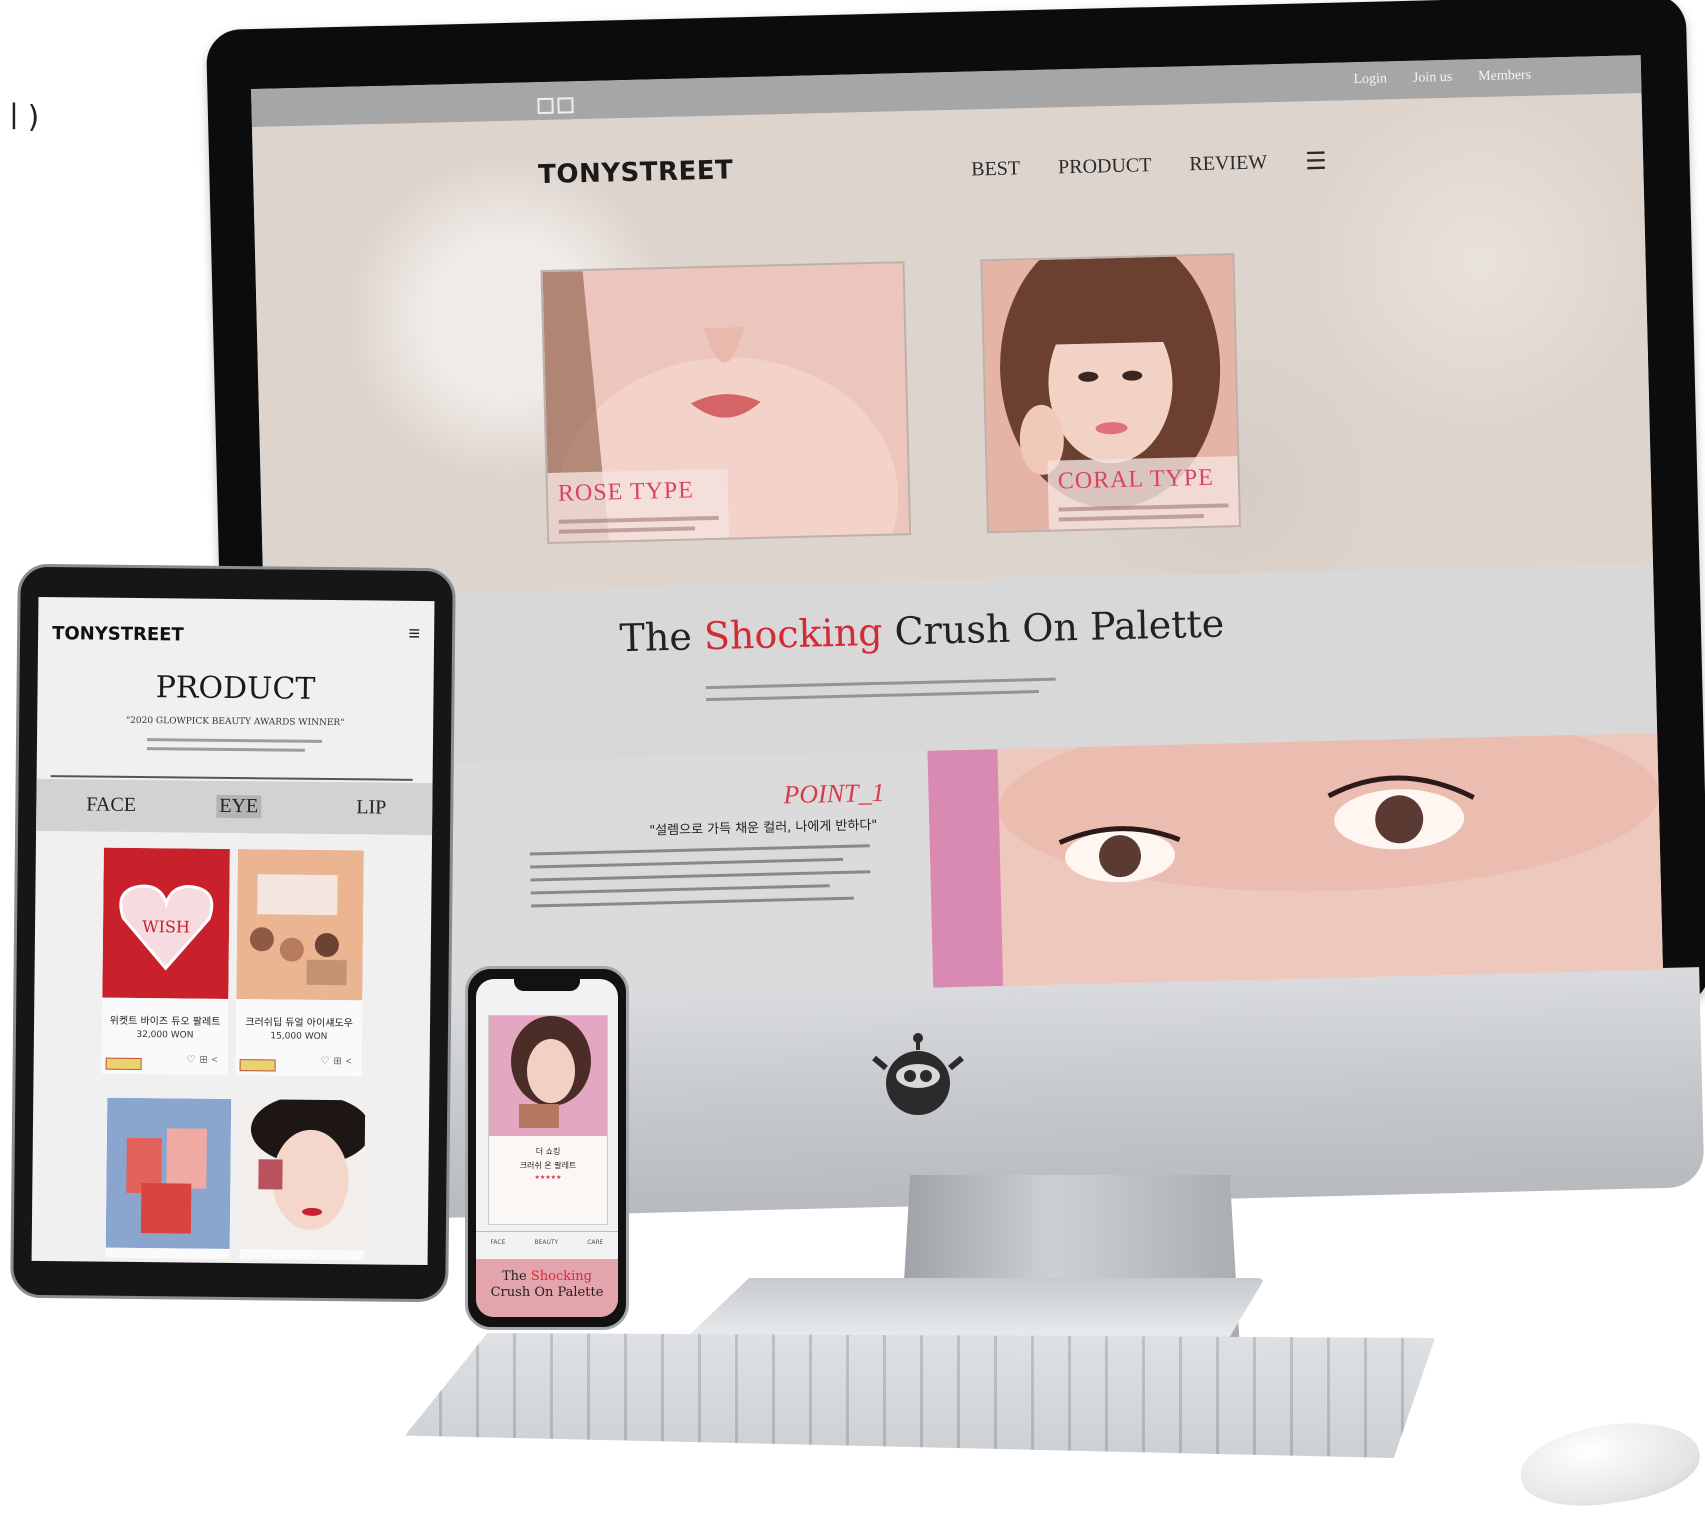  Describe the element at coordinates (834, 793) in the screenshot. I see `point-title: POINT_1` at that location.